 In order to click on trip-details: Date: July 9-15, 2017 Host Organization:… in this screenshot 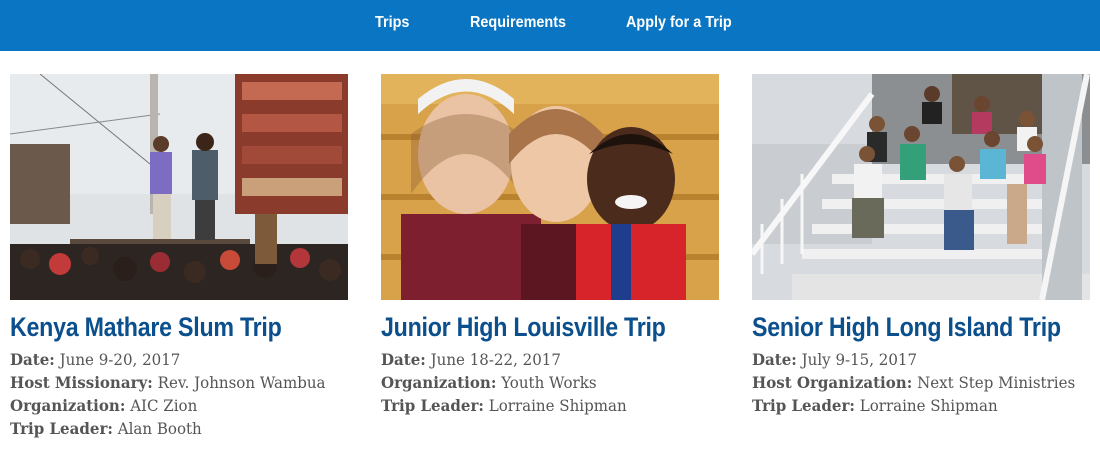, I will do `click(921, 382)`.